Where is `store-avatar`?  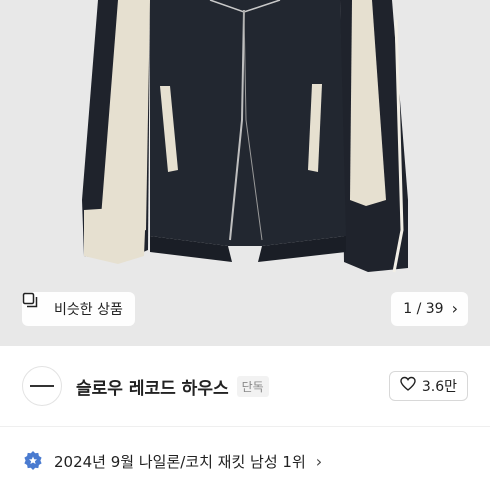
store-avatar is located at coordinates (42, 386).